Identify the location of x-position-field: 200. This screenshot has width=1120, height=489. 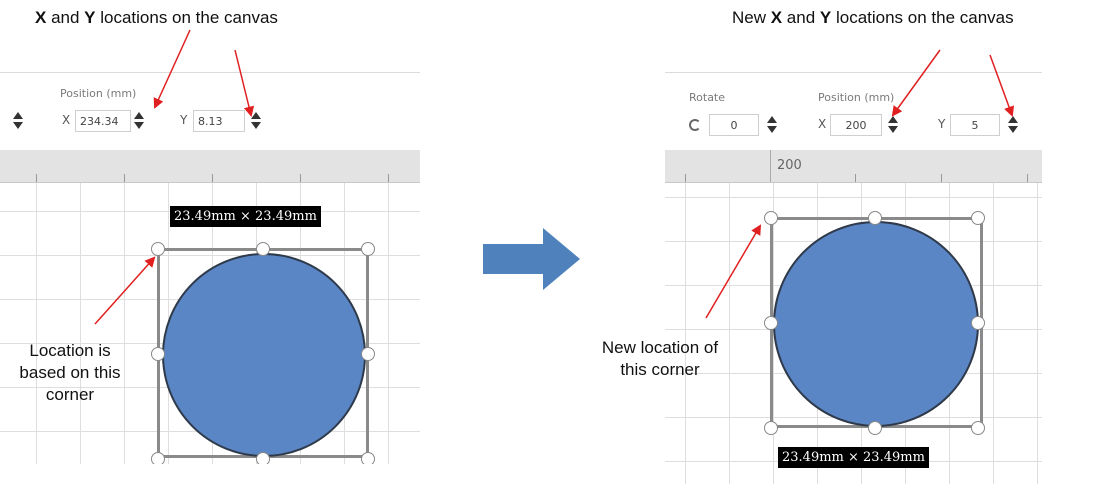
(856, 125).